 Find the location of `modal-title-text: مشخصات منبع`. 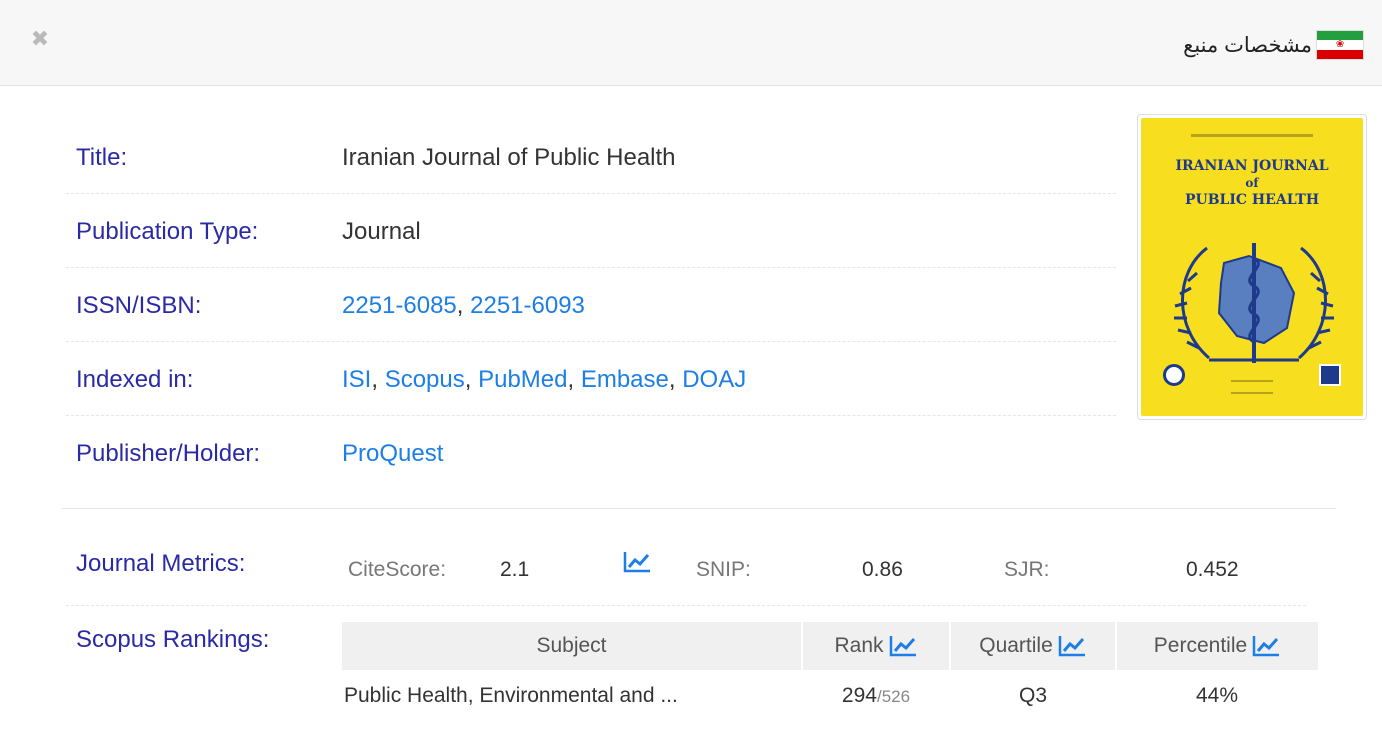

modal-title-text: مشخصات منبع is located at coordinates (1247, 45).